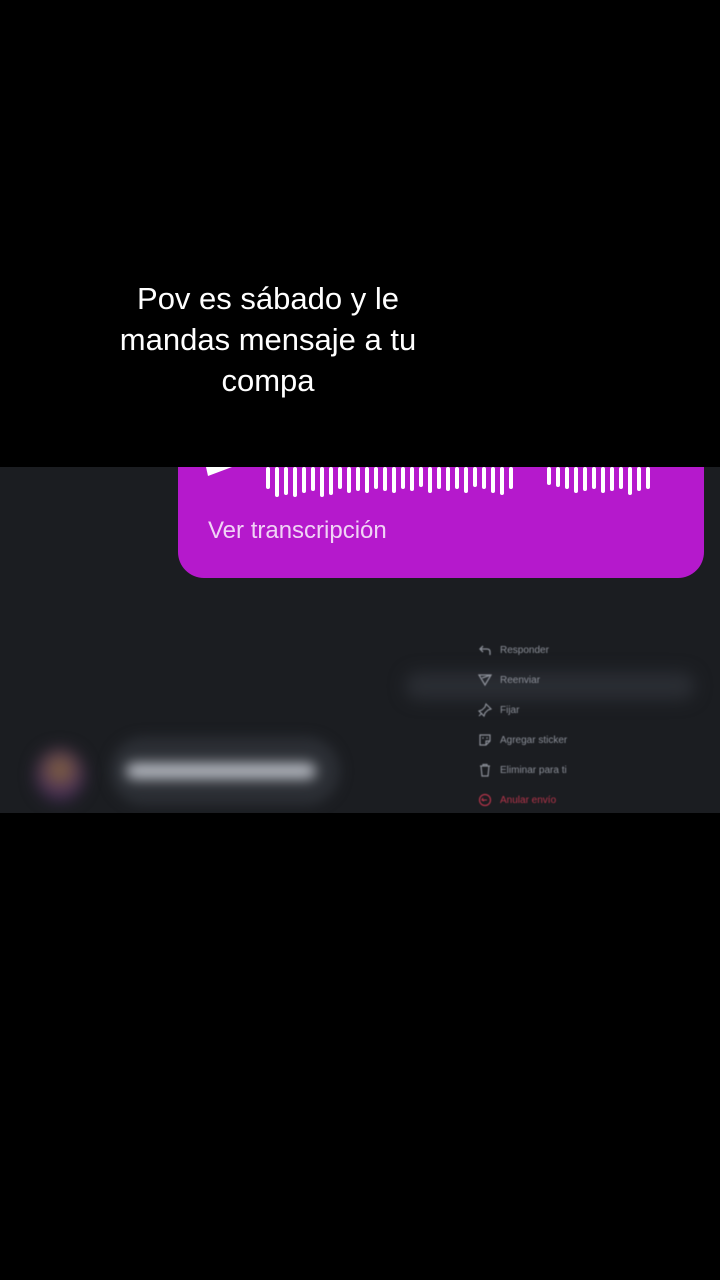 Image resolution: width=720 pixels, height=1280 pixels. Describe the element at coordinates (588, 710) in the screenshot. I see `menu-item-pin: Fijar` at that location.